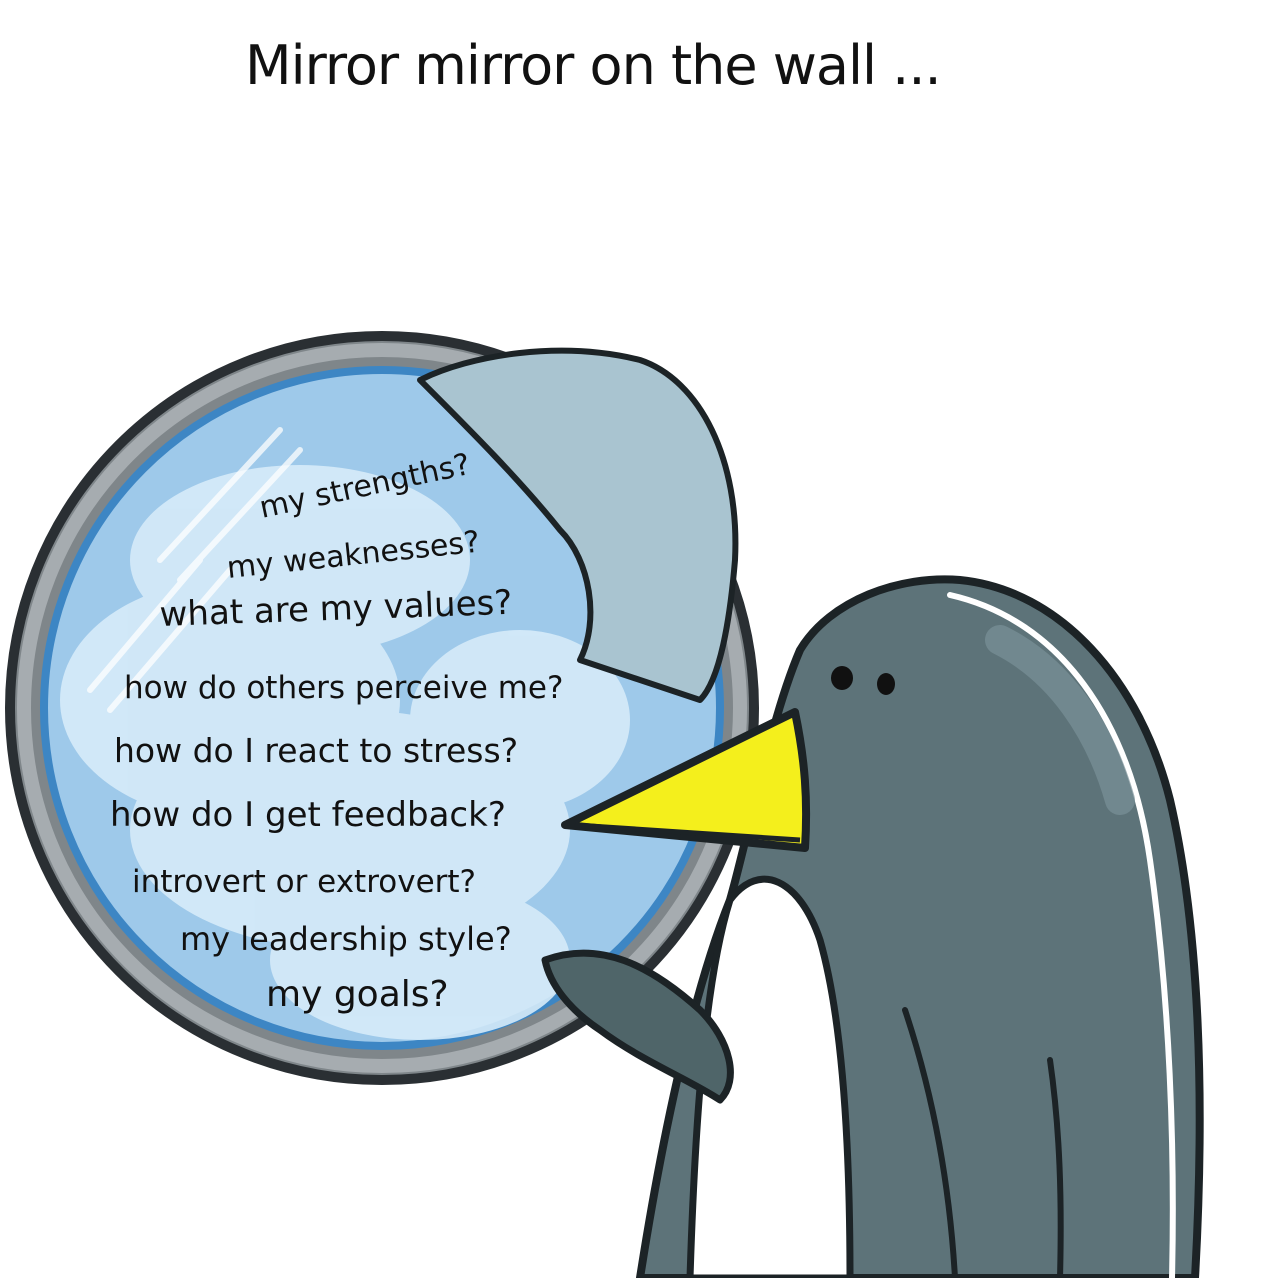 The height and width of the screenshot is (1278, 1280). Describe the element at coordinates (886, 684) in the screenshot. I see `penguin-eye-right` at that location.